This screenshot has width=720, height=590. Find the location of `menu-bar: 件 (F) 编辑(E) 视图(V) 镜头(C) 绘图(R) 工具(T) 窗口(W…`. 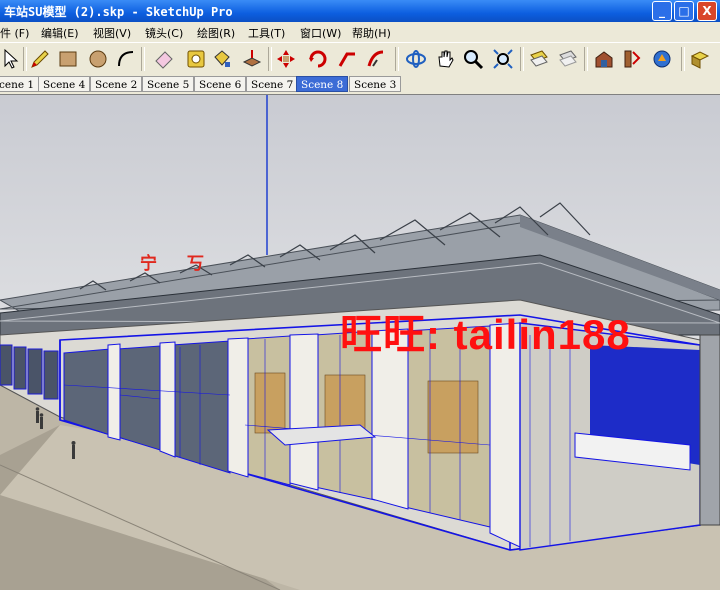

menu-bar: 件 (F) 编辑(E) 视图(V) 镜头(C) 绘图(R) 工具(T) 窗口(W… is located at coordinates (360, 32).